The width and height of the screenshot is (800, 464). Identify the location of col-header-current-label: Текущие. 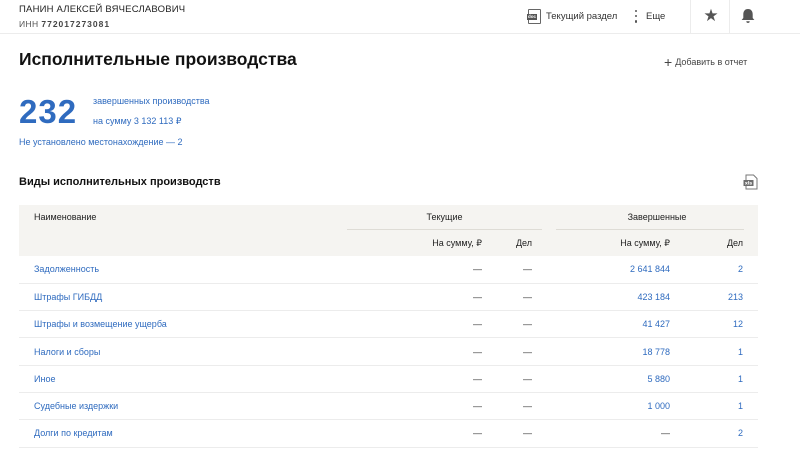
(444, 217).